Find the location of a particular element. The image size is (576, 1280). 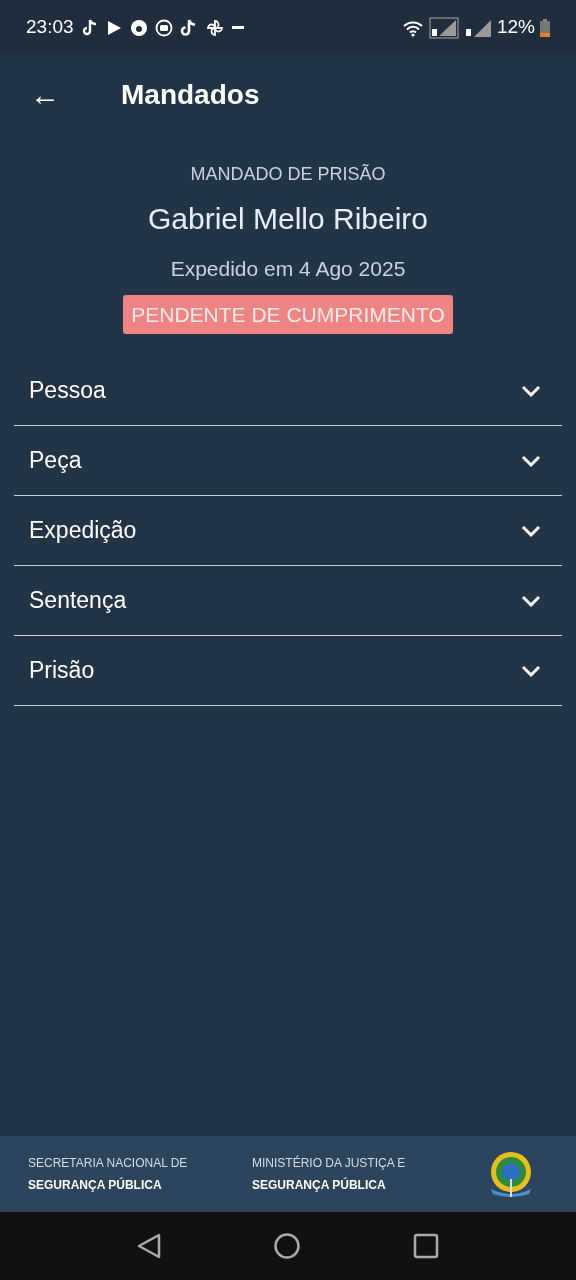

battery-percent: 12% is located at coordinates (515, 27).